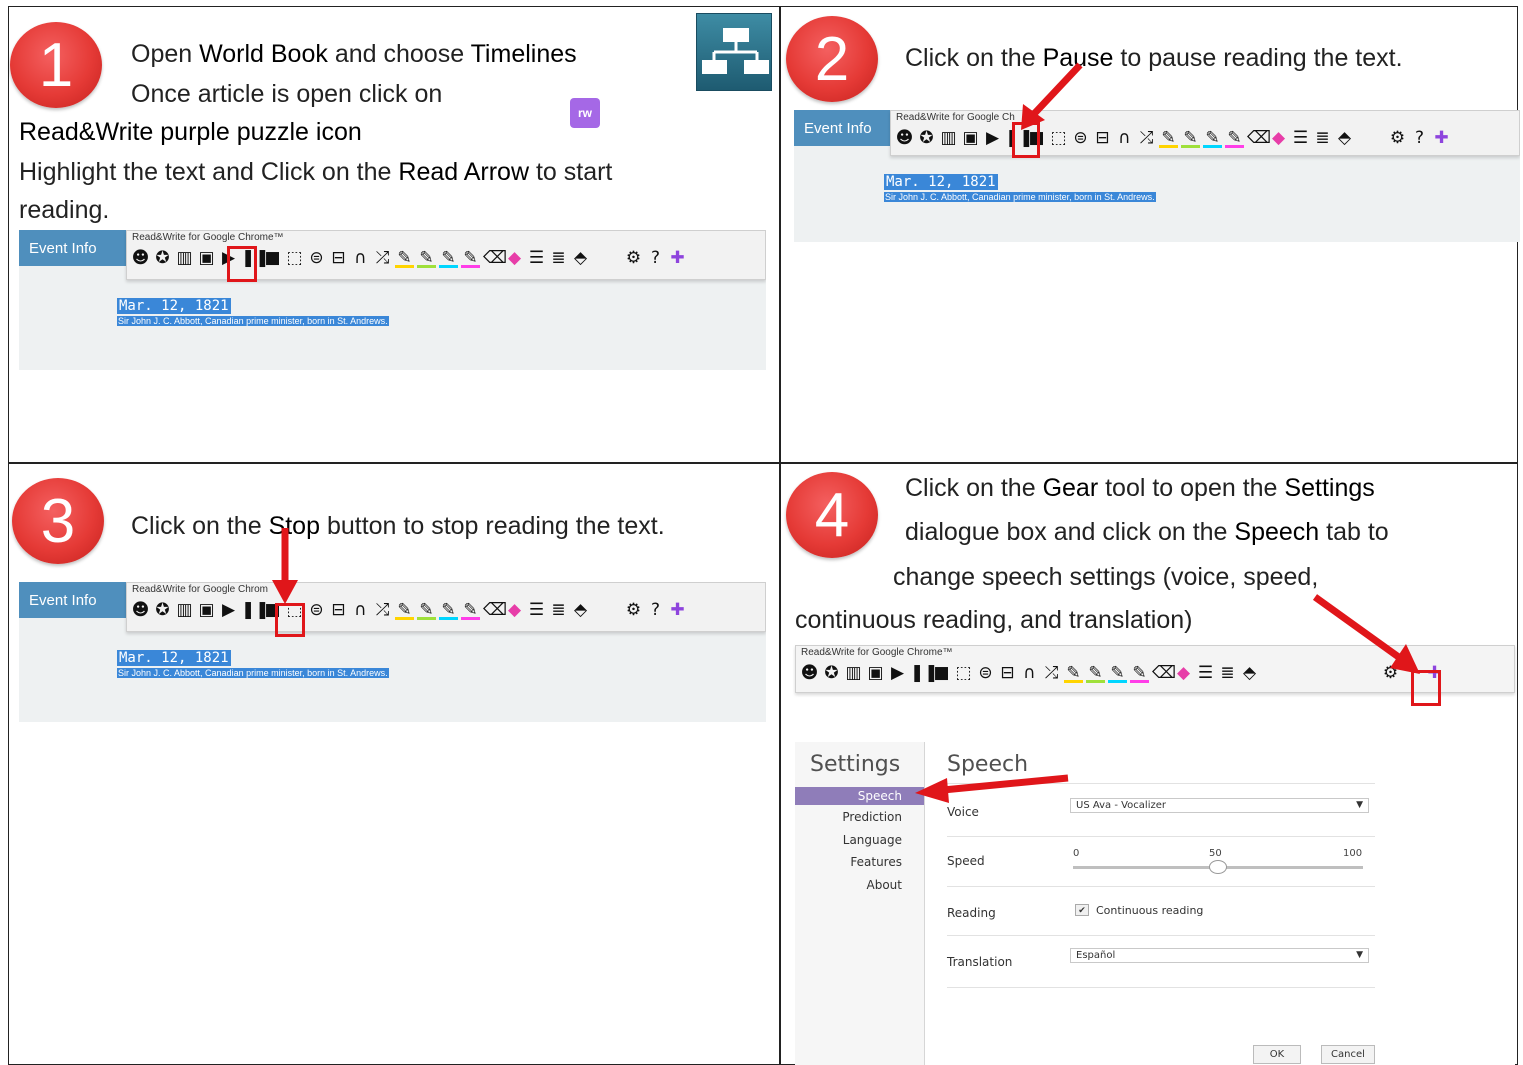 The height and width of the screenshot is (1065, 1523). Describe the element at coordinates (872, 817) in the screenshot. I see `nav-prediction: Prediction` at that location.